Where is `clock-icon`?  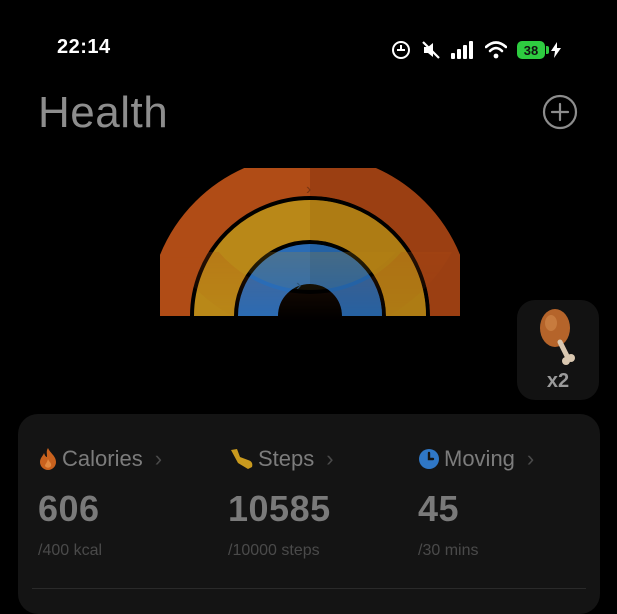 clock-icon is located at coordinates (429, 459).